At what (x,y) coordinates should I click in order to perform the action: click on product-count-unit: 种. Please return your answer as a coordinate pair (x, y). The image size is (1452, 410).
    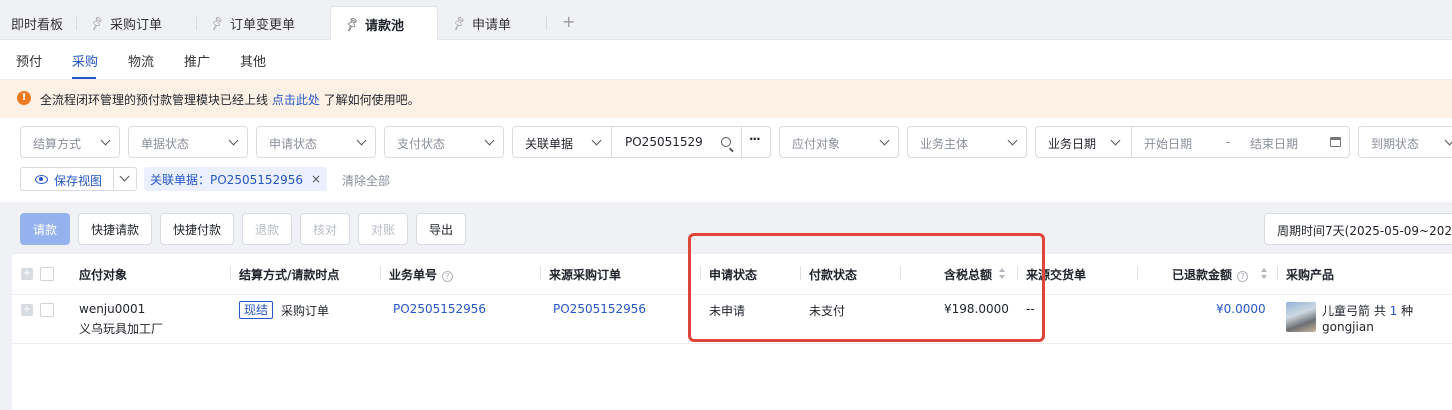
    Looking at the image, I should click on (1407, 311).